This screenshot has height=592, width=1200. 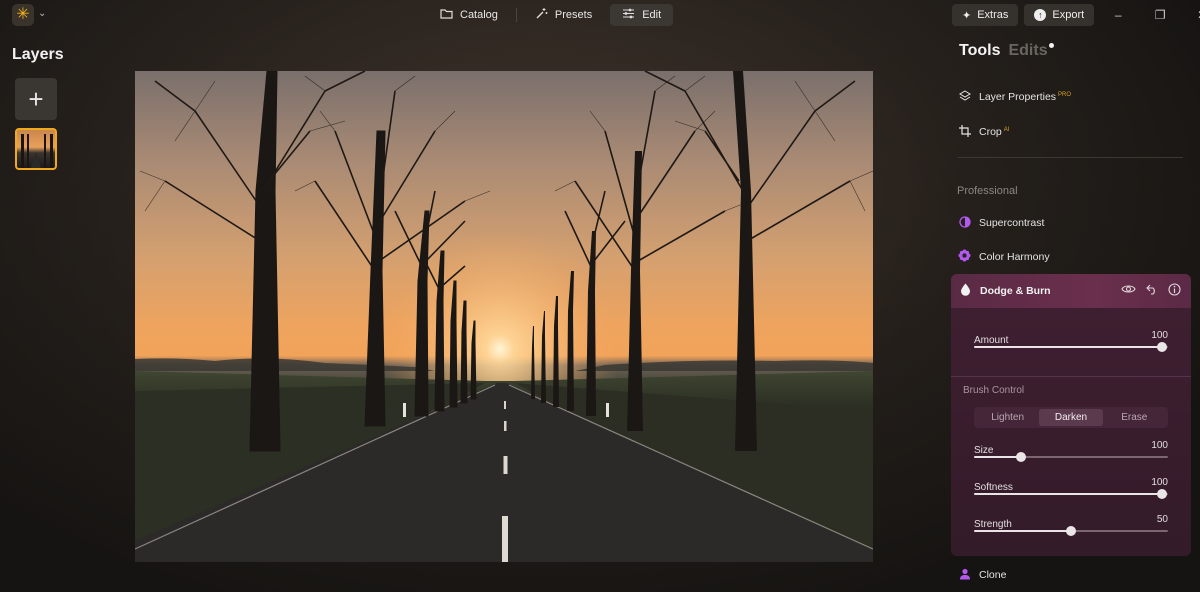 I want to click on nav-edit-label: Edit, so click(x=652, y=15).